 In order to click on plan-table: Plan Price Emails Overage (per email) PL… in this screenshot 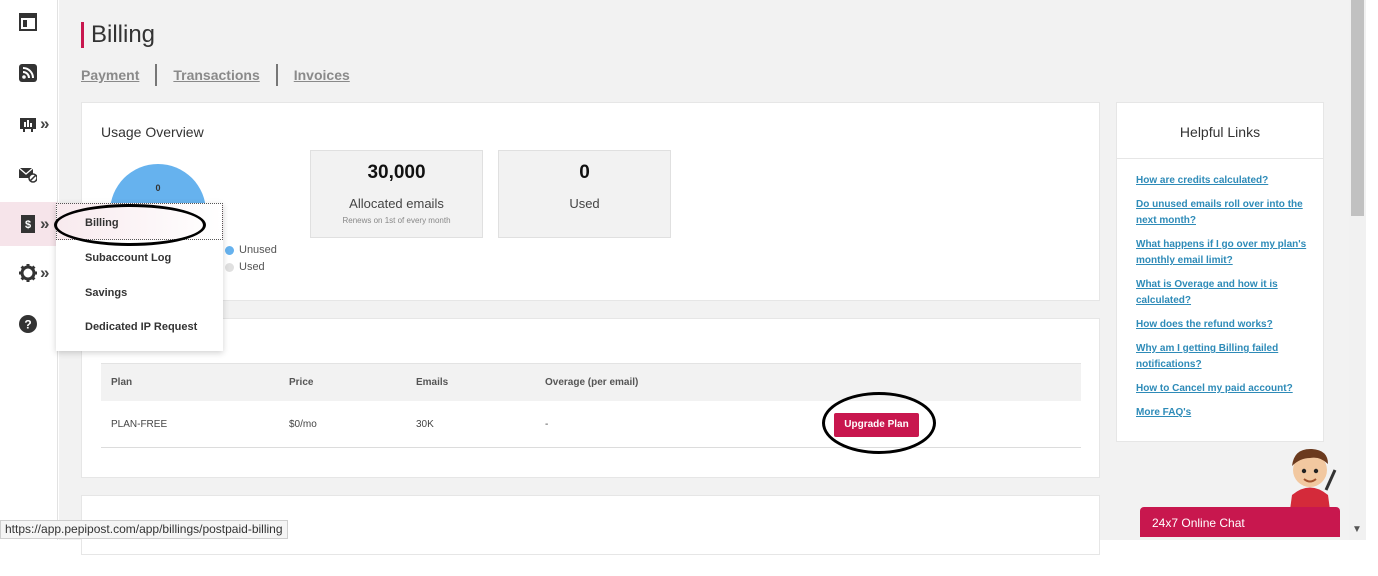, I will do `click(591, 408)`.